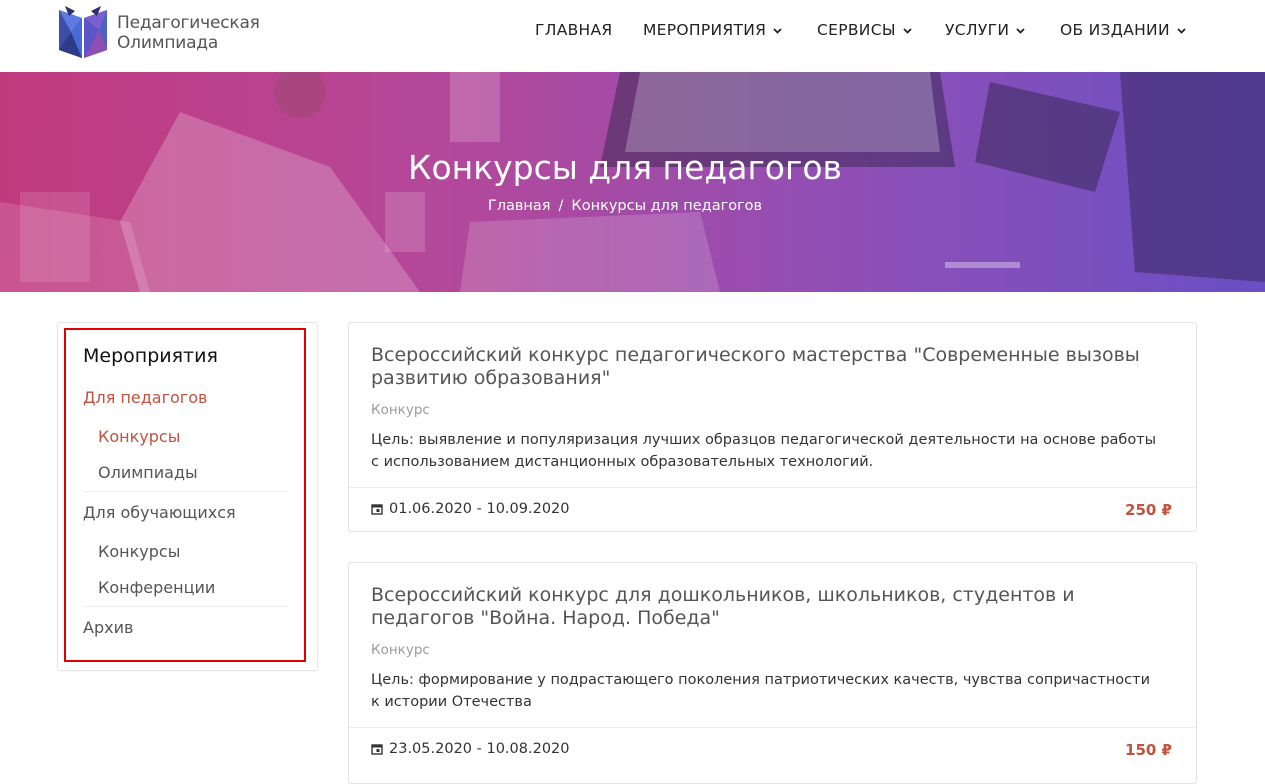 Image resolution: width=1265 pixels, height=784 pixels. Describe the element at coordinates (185, 495) in the screenshot. I see `highlight-box` at that location.